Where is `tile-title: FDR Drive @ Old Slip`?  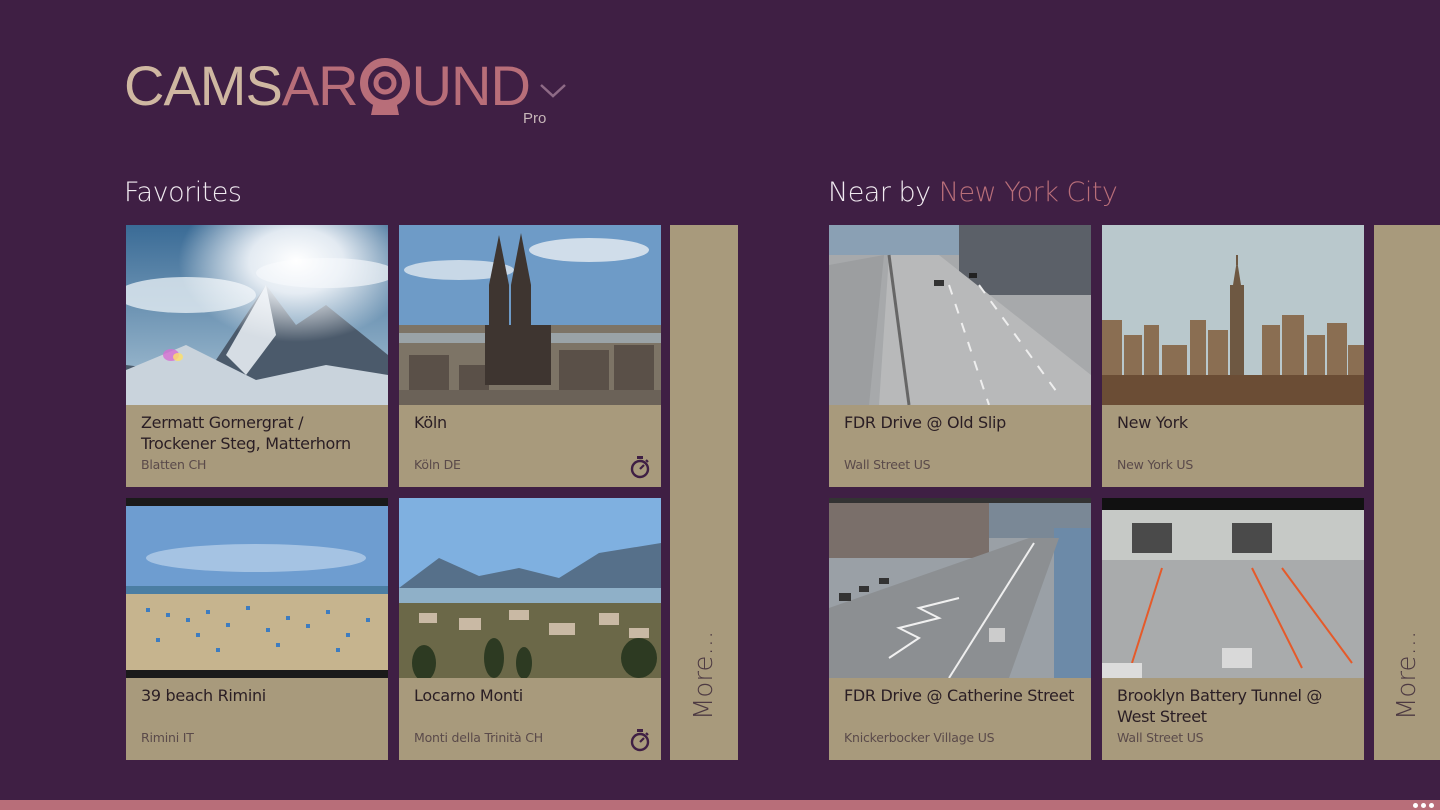 tile-title: FDR Drive @ Old Slip is located at coordinates (925, 422).